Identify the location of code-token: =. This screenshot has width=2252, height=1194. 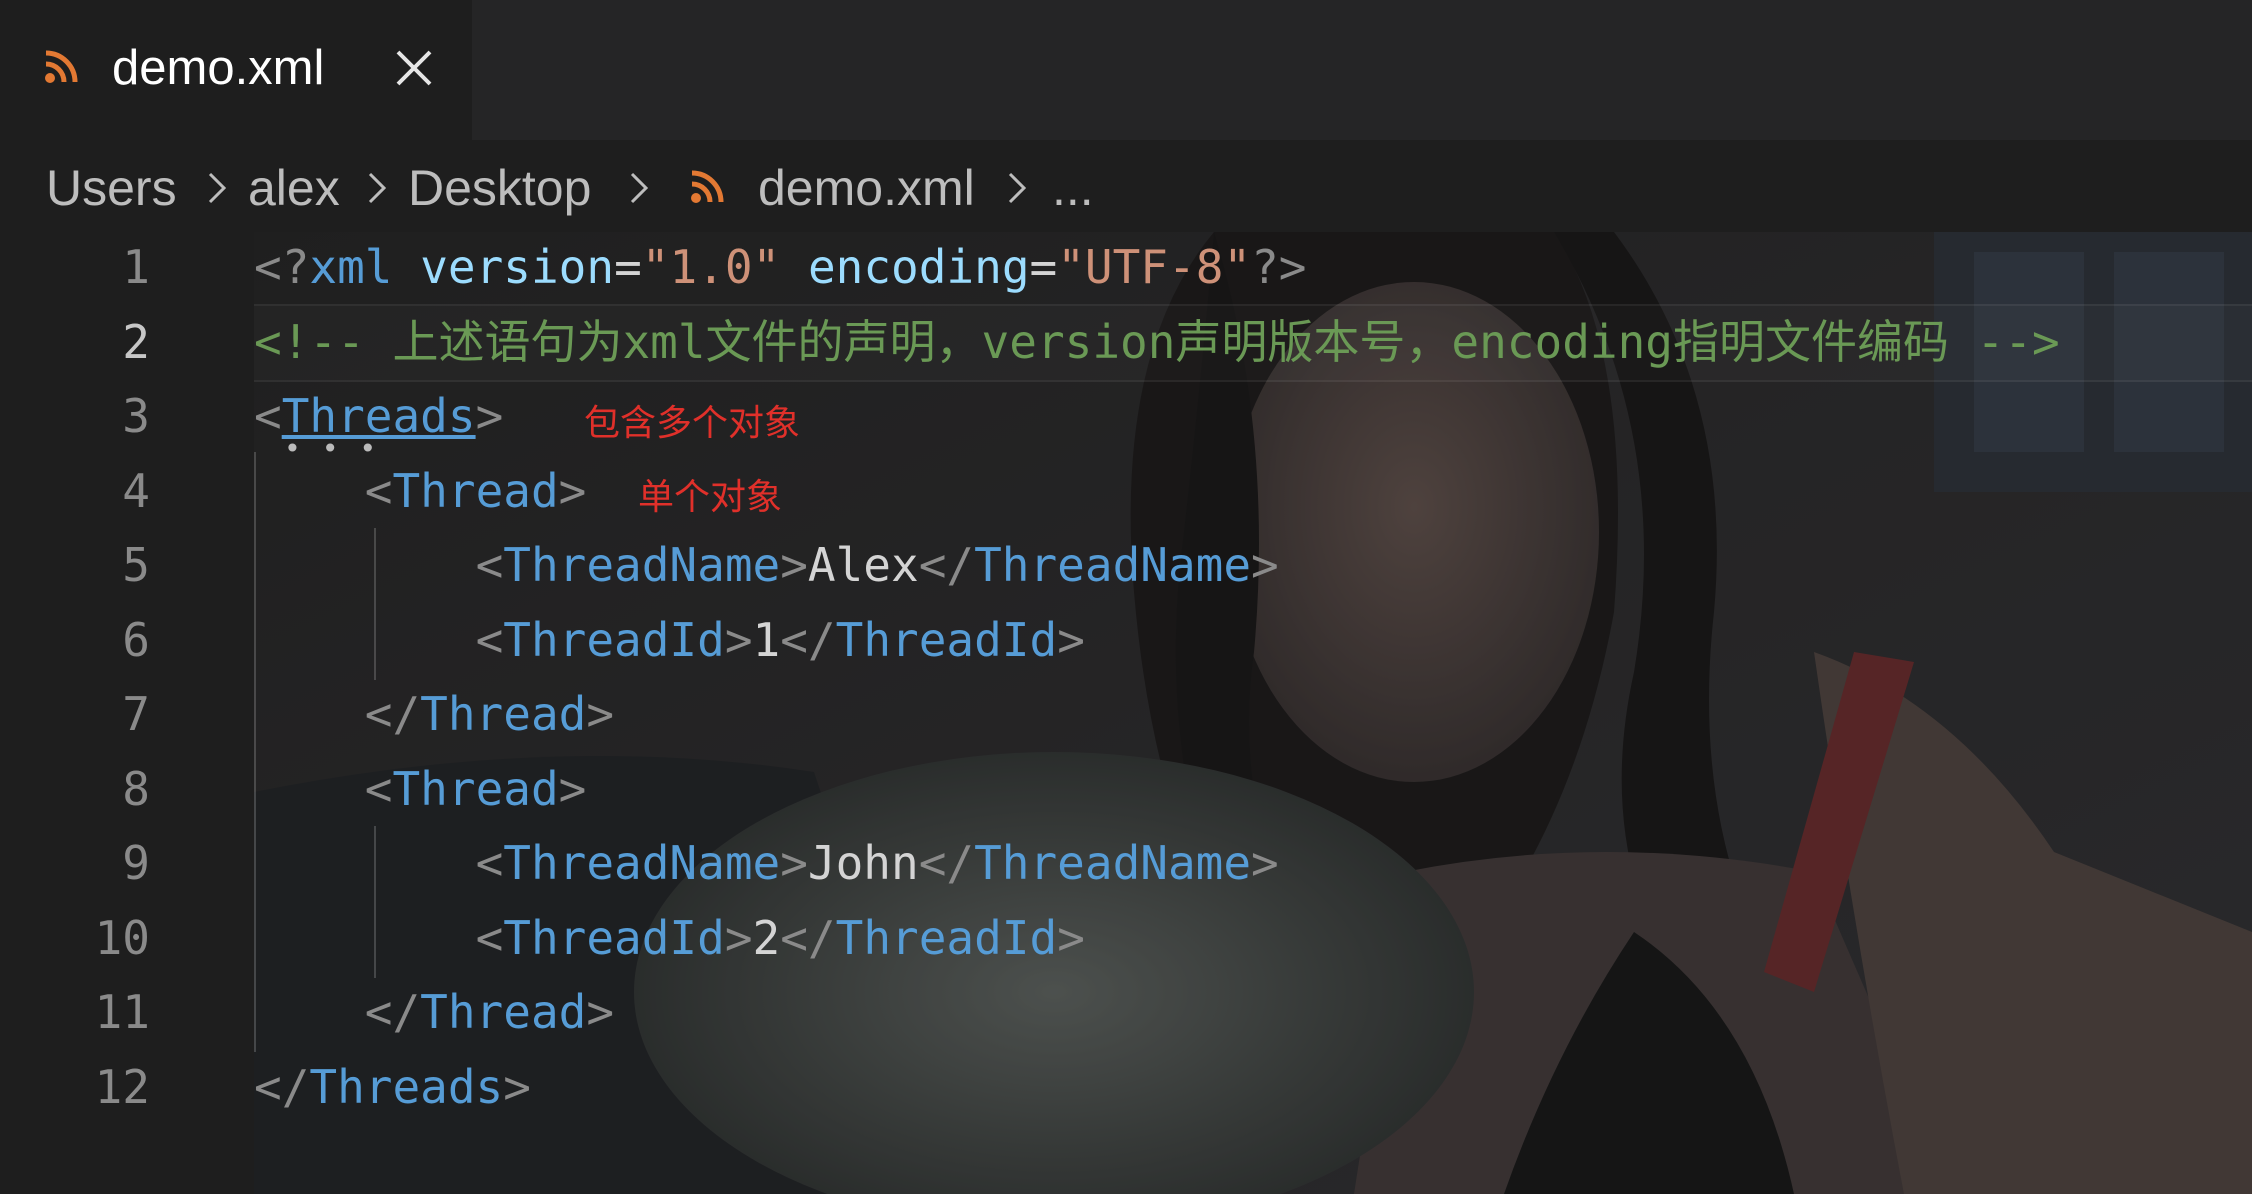
(628, 267).